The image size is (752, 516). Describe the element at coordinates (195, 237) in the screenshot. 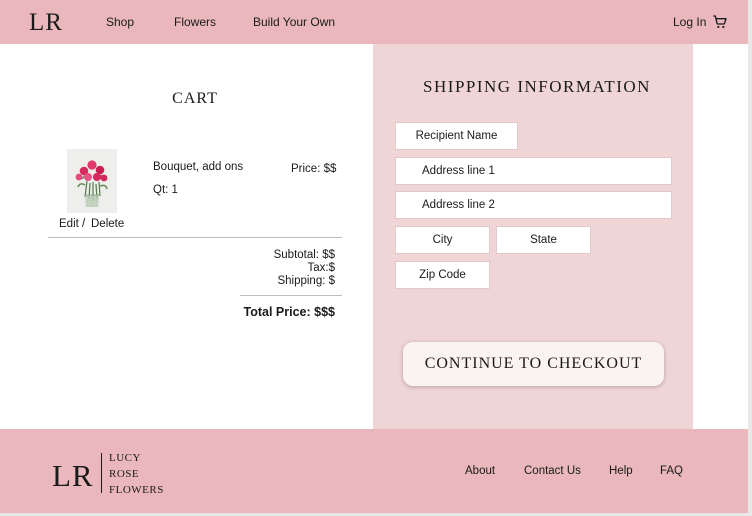

I see `cart-divider` at that location.